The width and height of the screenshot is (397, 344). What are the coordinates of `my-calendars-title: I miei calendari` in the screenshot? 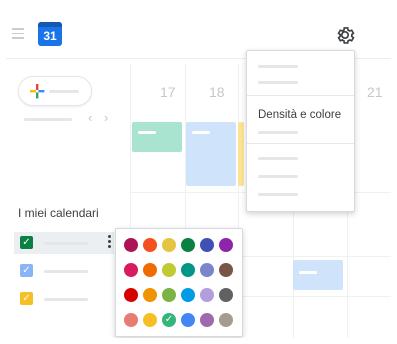 It's located at (58, 213).